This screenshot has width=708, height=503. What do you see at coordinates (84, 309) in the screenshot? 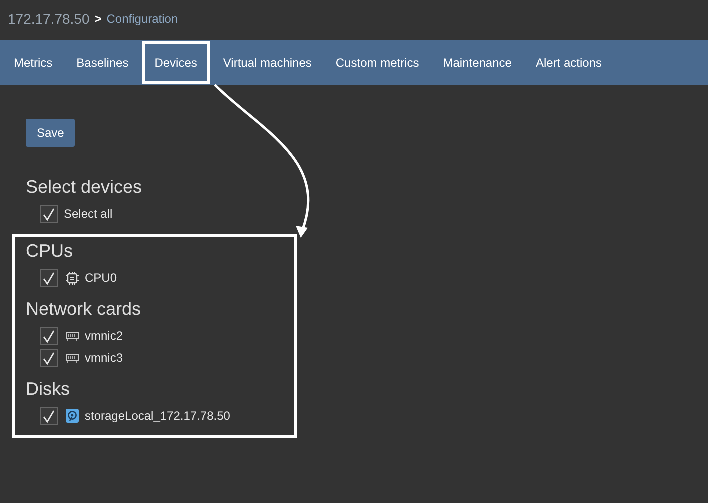
I see `group-title: Network cards` at bounding box center [84, 309].